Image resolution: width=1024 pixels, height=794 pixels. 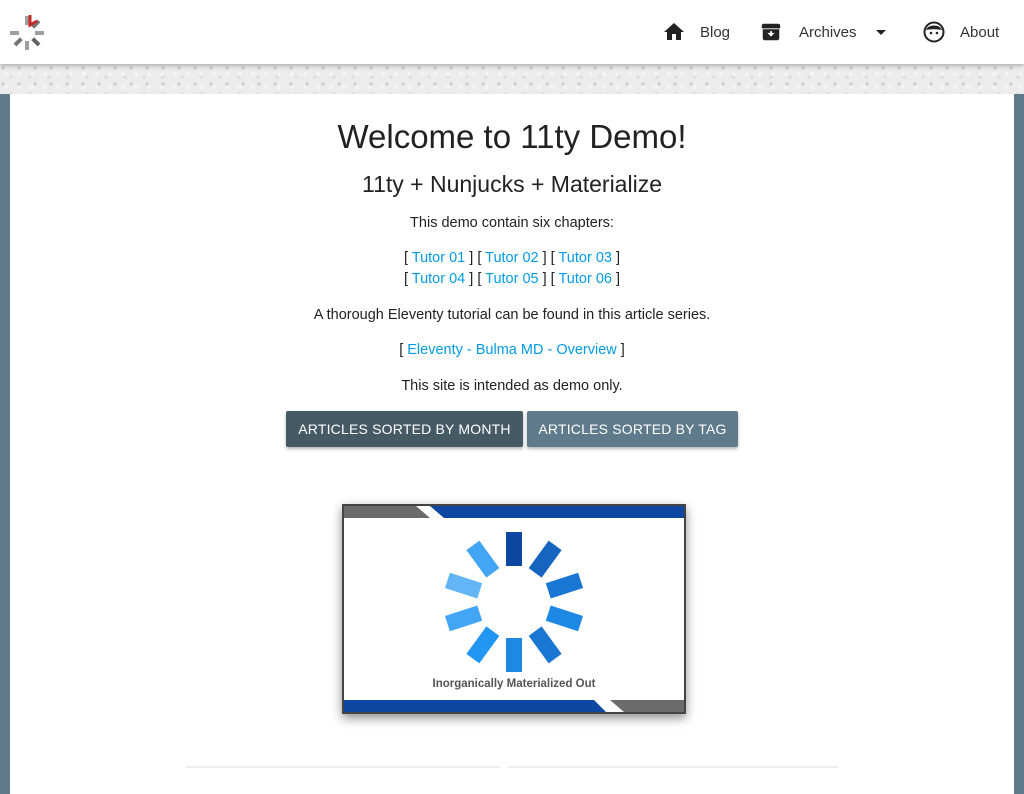 I want to click on articles-by-tag-button: ARTICLES SORTED BY TAG, so click(x=632, y=429).